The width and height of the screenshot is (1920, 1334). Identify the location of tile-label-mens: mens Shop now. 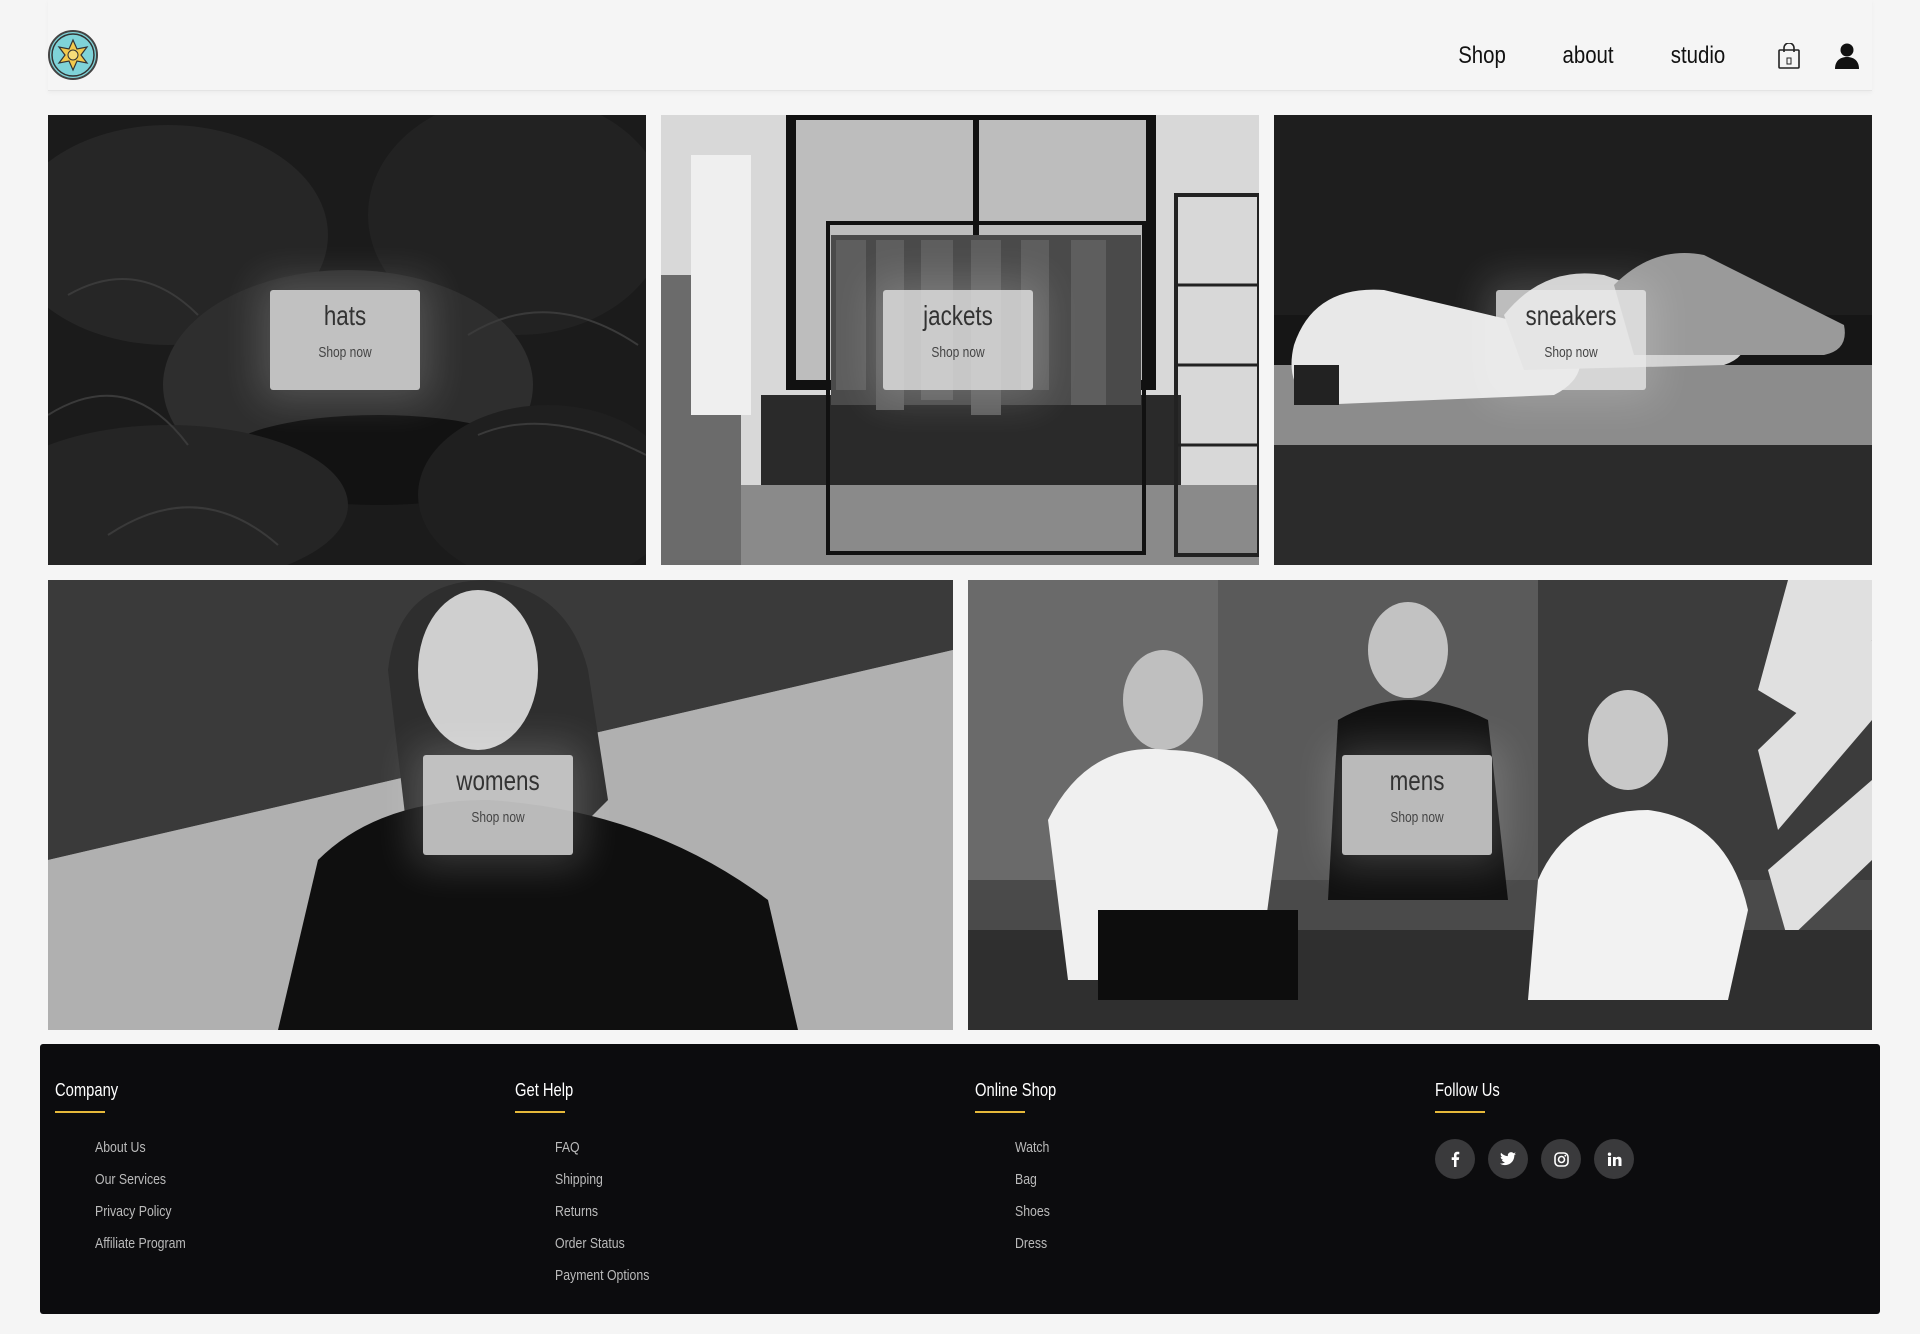
(1417, 805).